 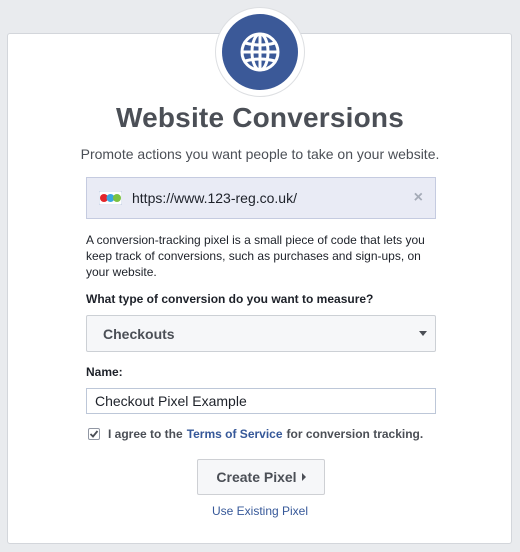 I want to click on pixel-name-input, so click(x=261, y=401).